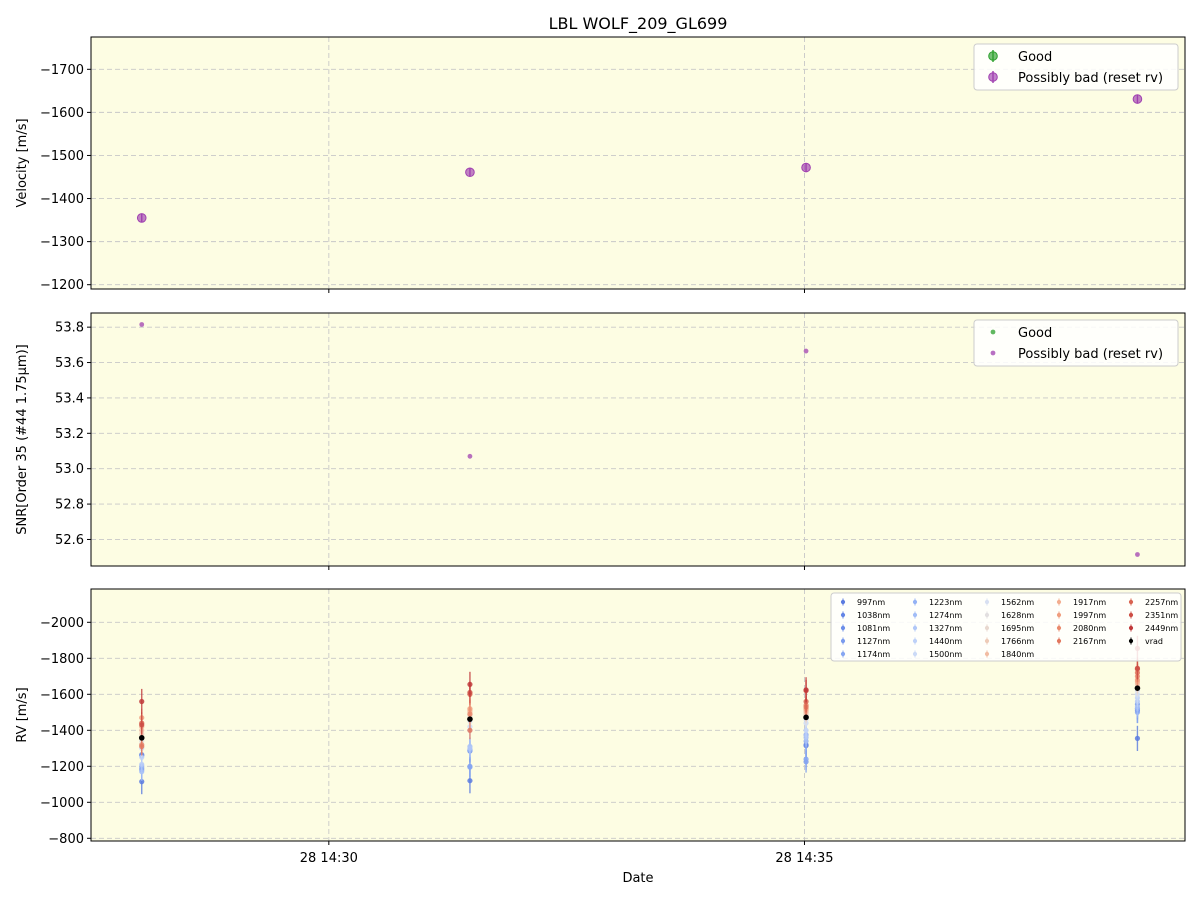 This screenshot has width=1200, height=900. I want to click on y-tick-label: −1000, so click(62, 803).